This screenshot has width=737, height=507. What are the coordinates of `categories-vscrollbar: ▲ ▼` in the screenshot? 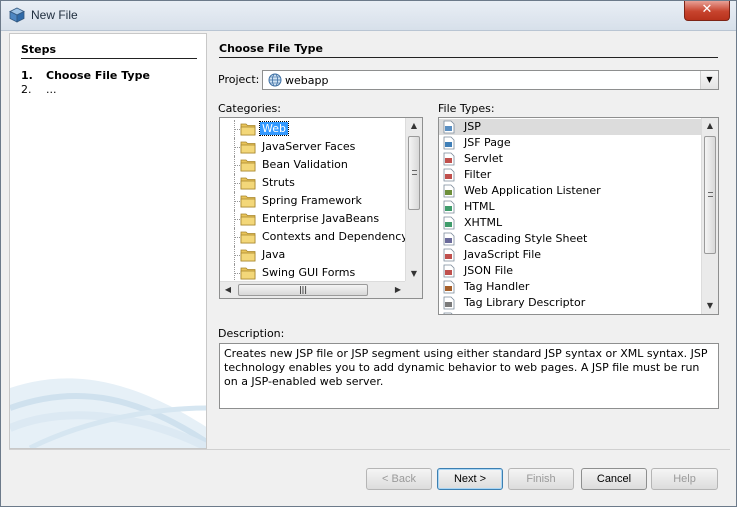 It's located at (413, 200).